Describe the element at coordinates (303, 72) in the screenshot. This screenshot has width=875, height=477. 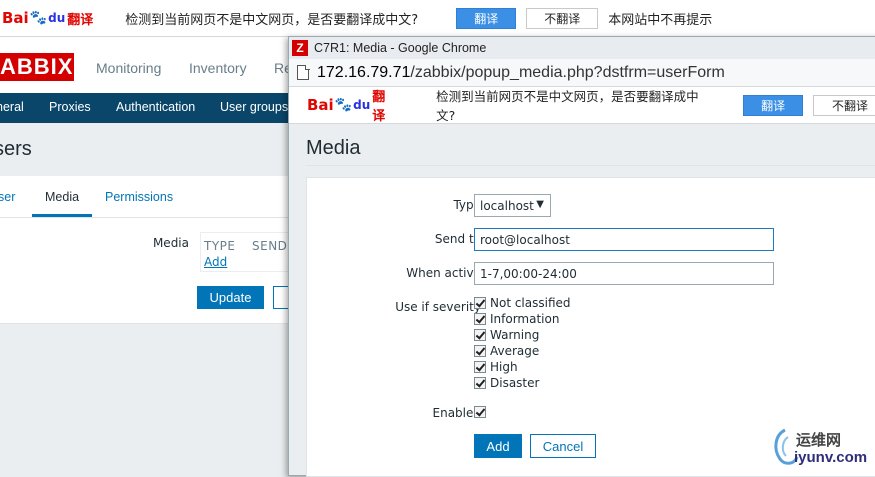
I see `page-icon` at that location.